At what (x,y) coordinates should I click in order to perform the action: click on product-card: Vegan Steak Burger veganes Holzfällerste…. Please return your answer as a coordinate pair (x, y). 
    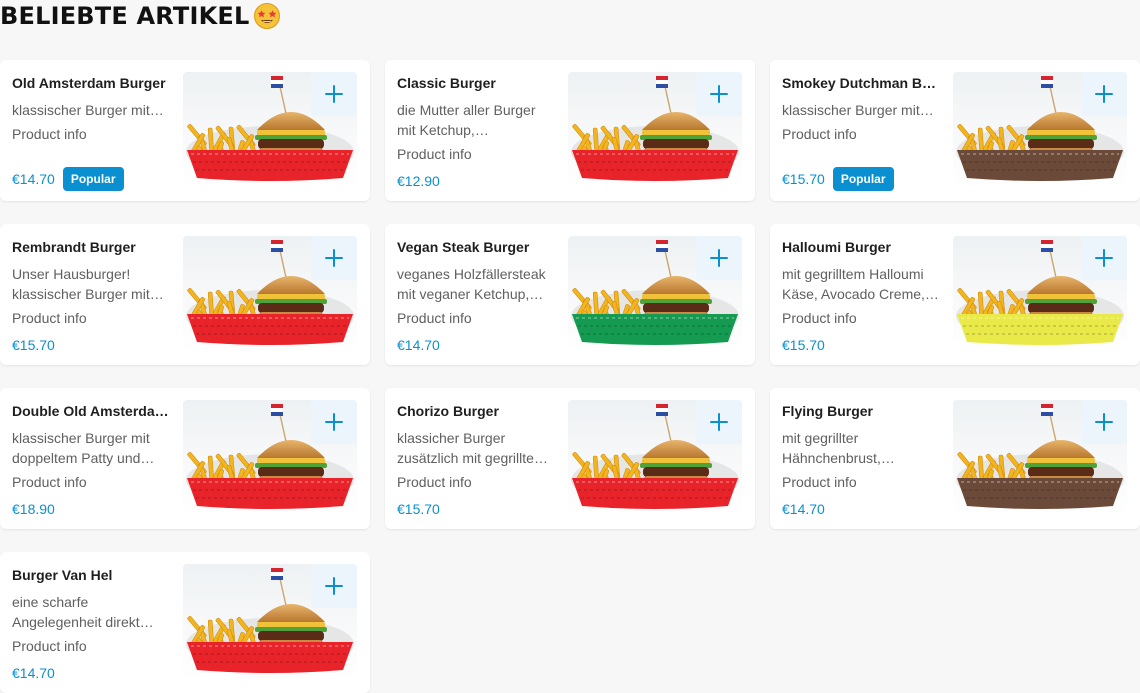
    Looking at the image, I should click on (570, 294).